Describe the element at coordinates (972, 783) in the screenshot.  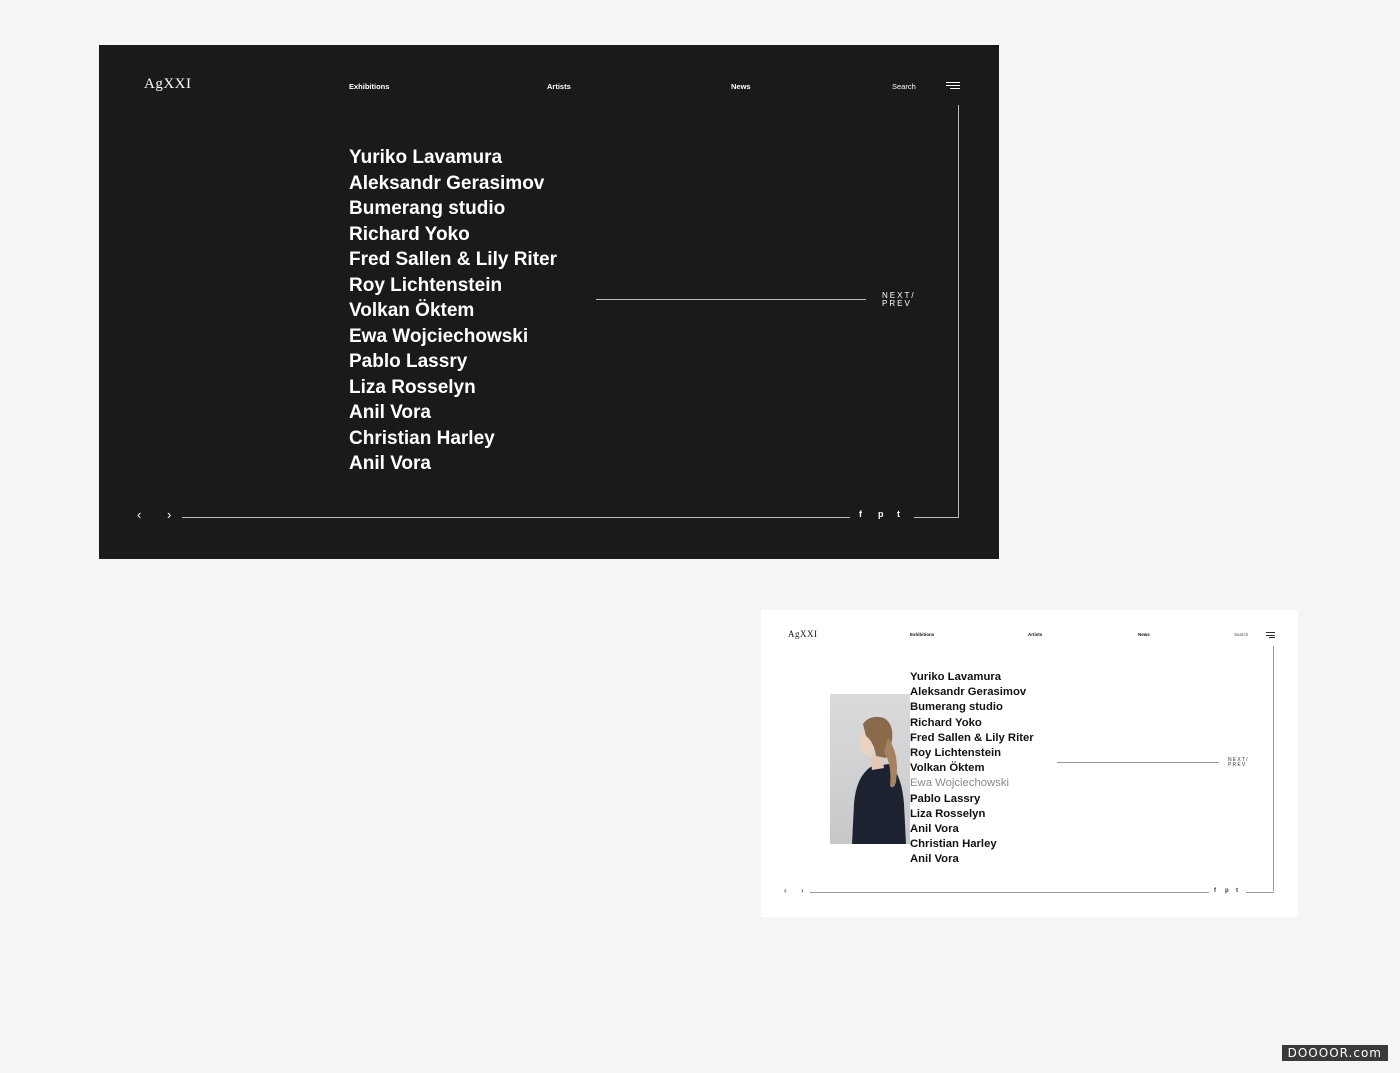
I see `artist-item-hovered: Ewa Wojciechowski` at that location.